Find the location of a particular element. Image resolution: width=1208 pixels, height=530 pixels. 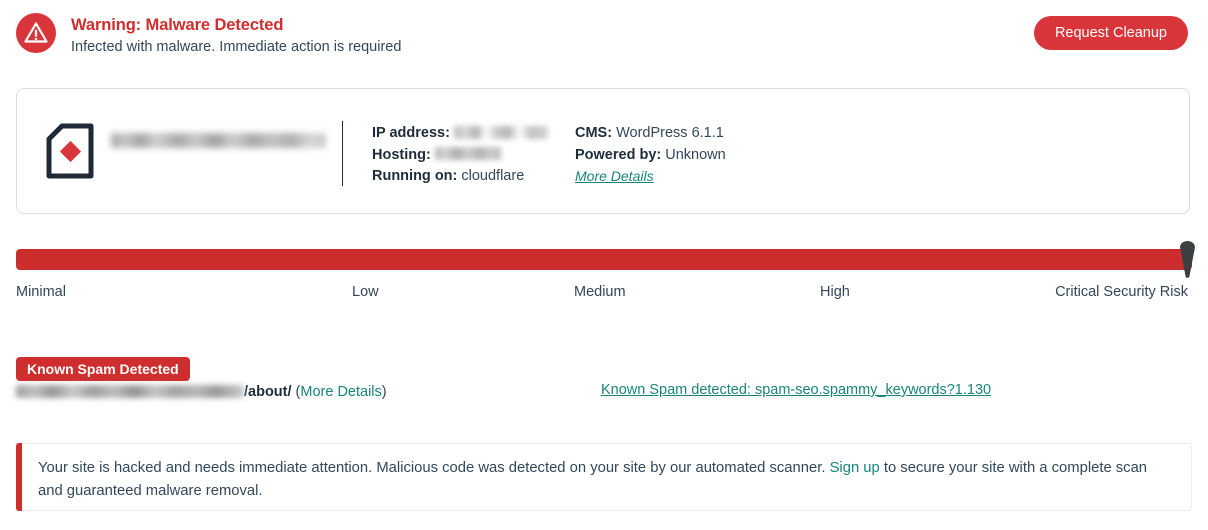

powered-by-value: Unknown is located at coordinates (695, 154).